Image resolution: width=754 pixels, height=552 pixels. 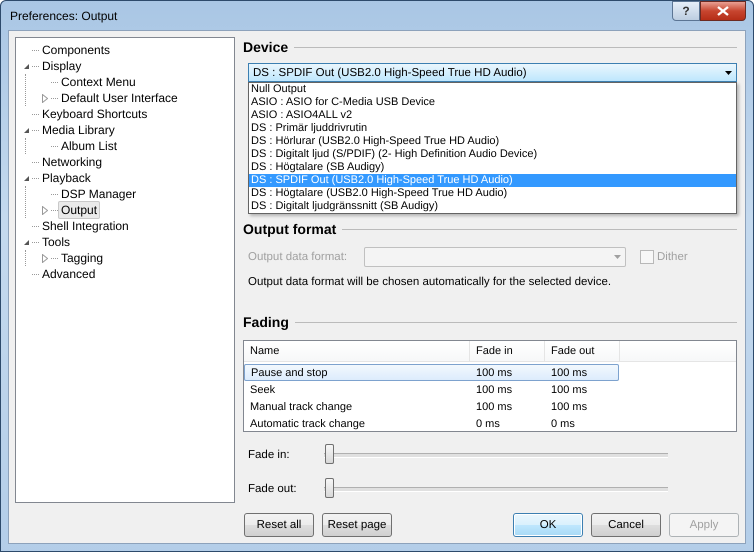 What do you see at coordinates (492, 193) in the screenshot?
I see `dropdown-option: DS : Högtalare (USB2.0 High-Speed True HD Audio)` at bounding box center [492, 193].